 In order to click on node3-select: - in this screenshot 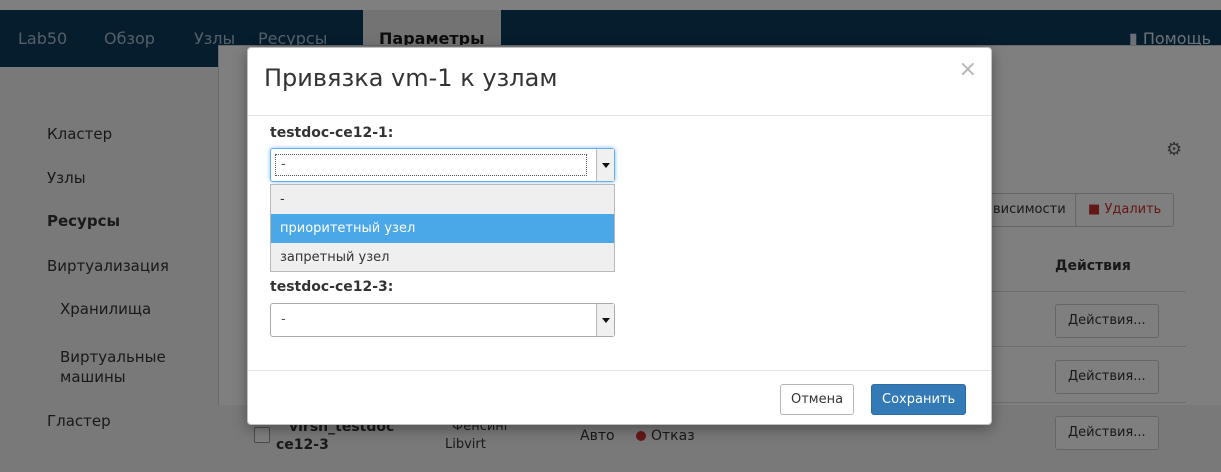, I will do `click(442, 320)`.